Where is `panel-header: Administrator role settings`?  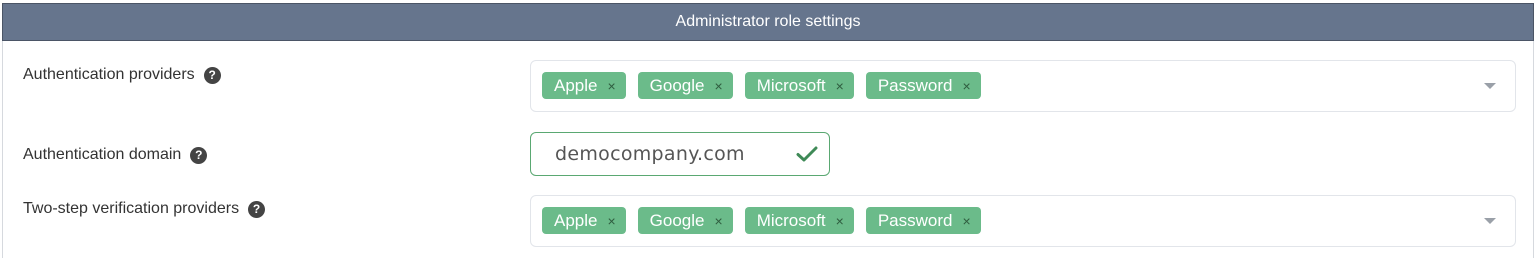 panel-header: Administrator role settings is located at coordinates (768, 22).